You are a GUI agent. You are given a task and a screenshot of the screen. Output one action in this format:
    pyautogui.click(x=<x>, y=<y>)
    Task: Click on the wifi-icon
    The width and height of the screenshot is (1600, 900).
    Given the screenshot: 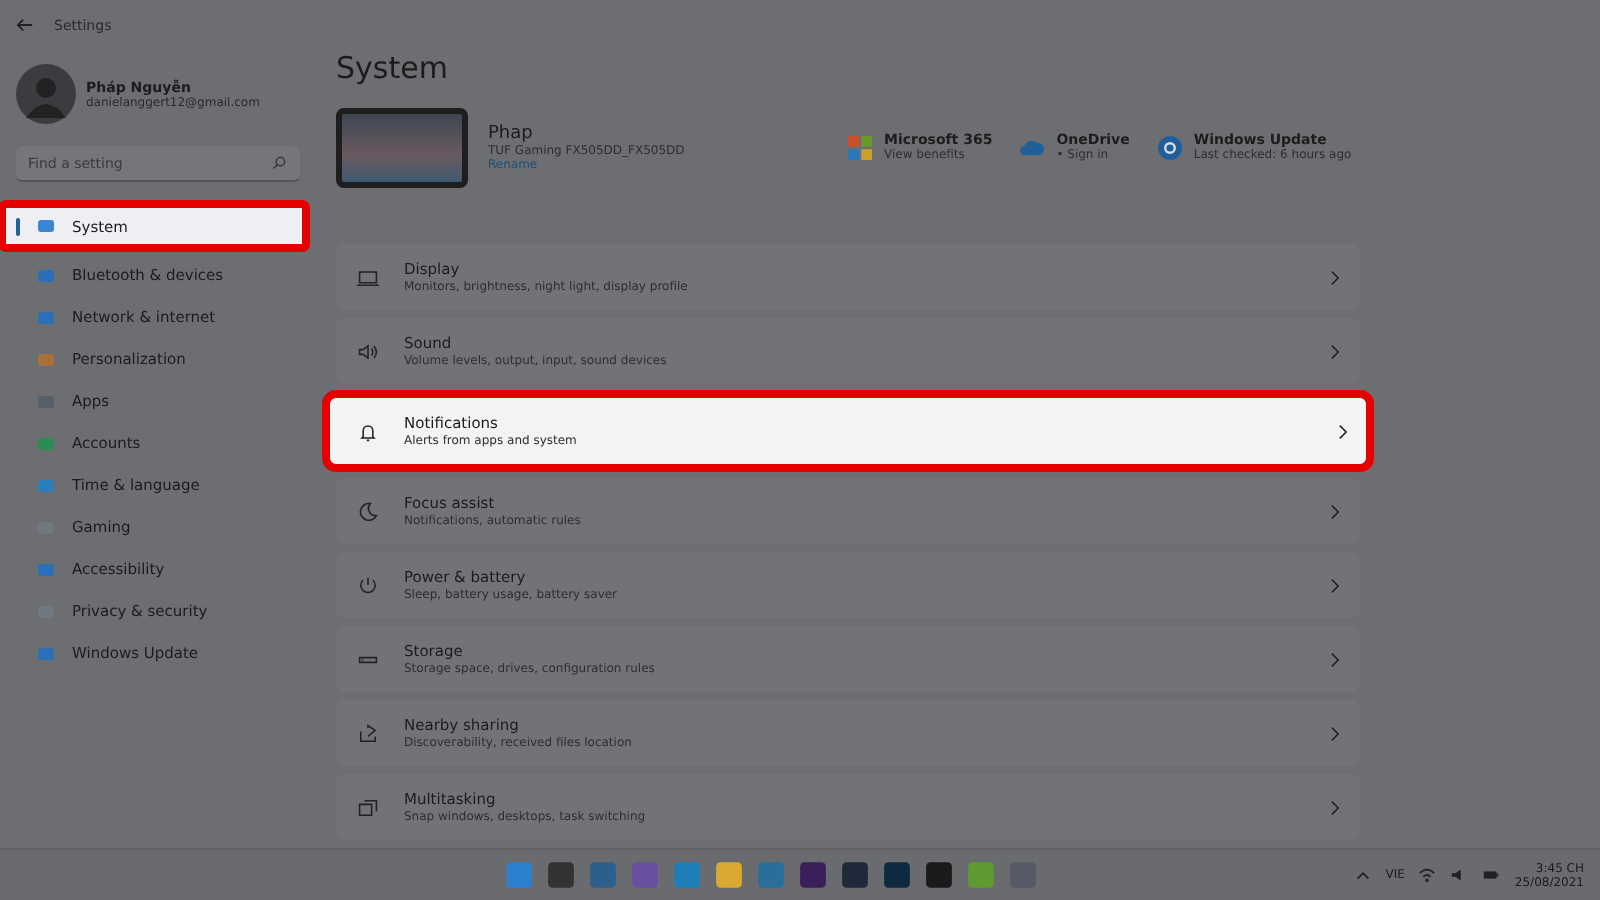 What is the action you would take?
    pyautogui.click(x=1427, y=875)
    